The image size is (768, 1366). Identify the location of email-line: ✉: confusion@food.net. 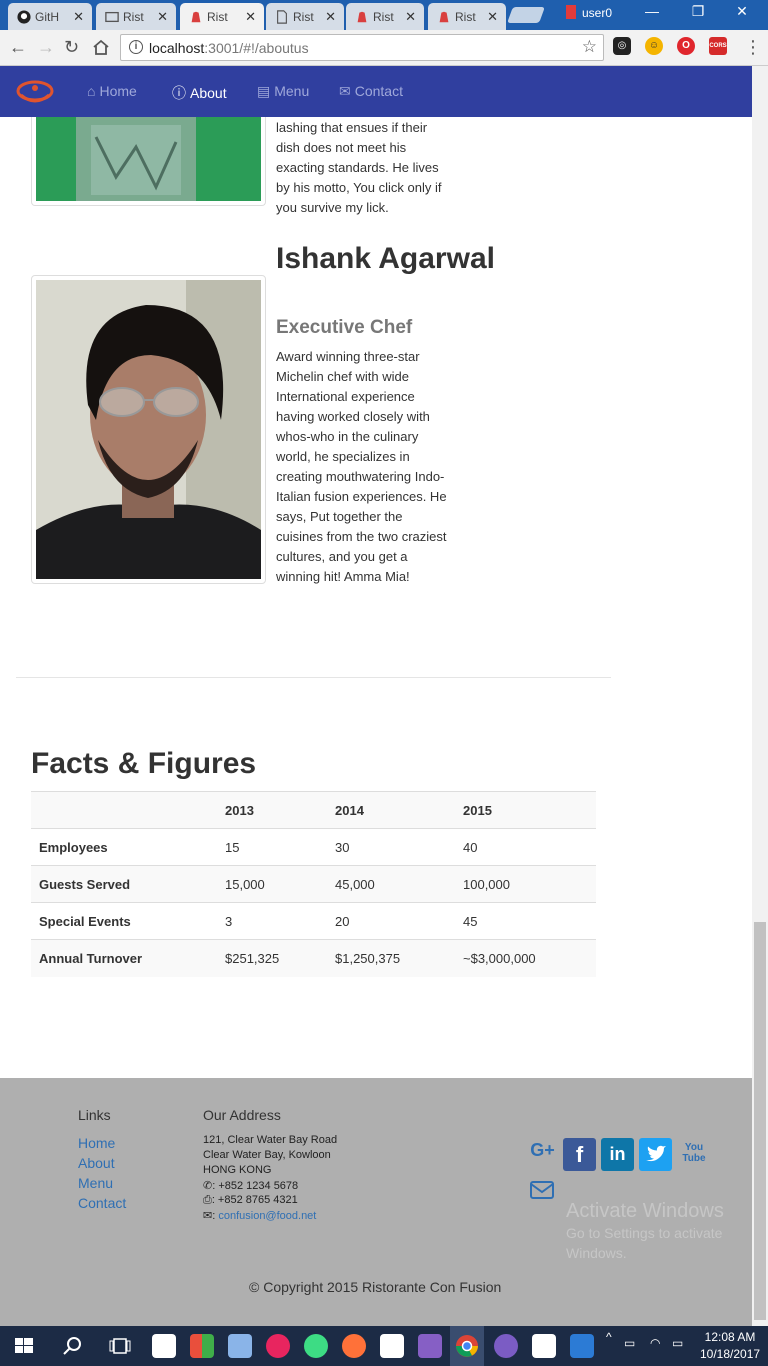
(260, 1216).